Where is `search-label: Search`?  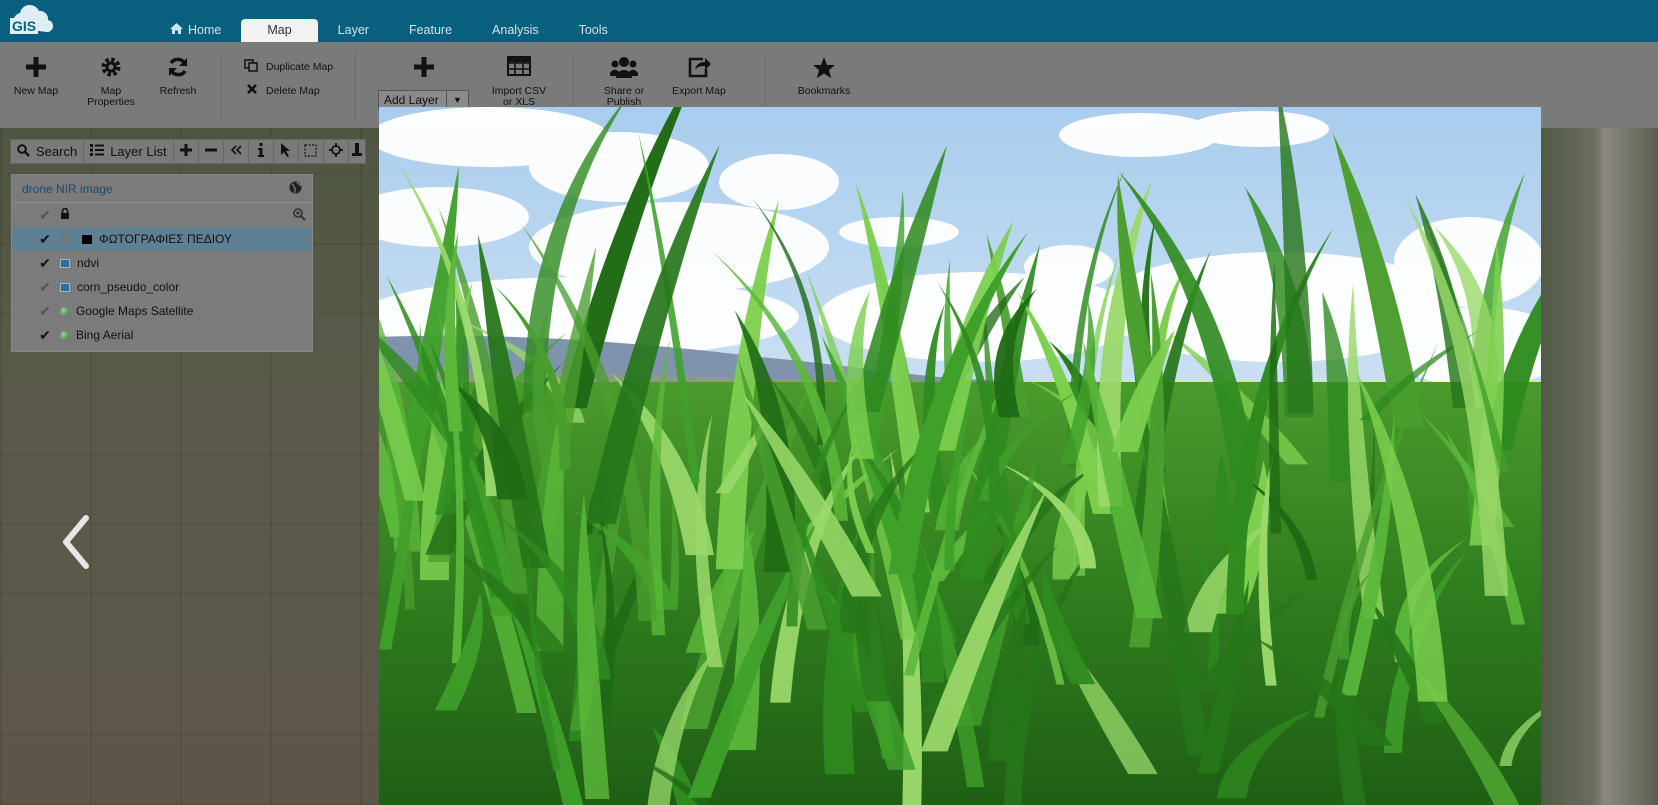 search-label: Search is located at coordinates (57, 151).